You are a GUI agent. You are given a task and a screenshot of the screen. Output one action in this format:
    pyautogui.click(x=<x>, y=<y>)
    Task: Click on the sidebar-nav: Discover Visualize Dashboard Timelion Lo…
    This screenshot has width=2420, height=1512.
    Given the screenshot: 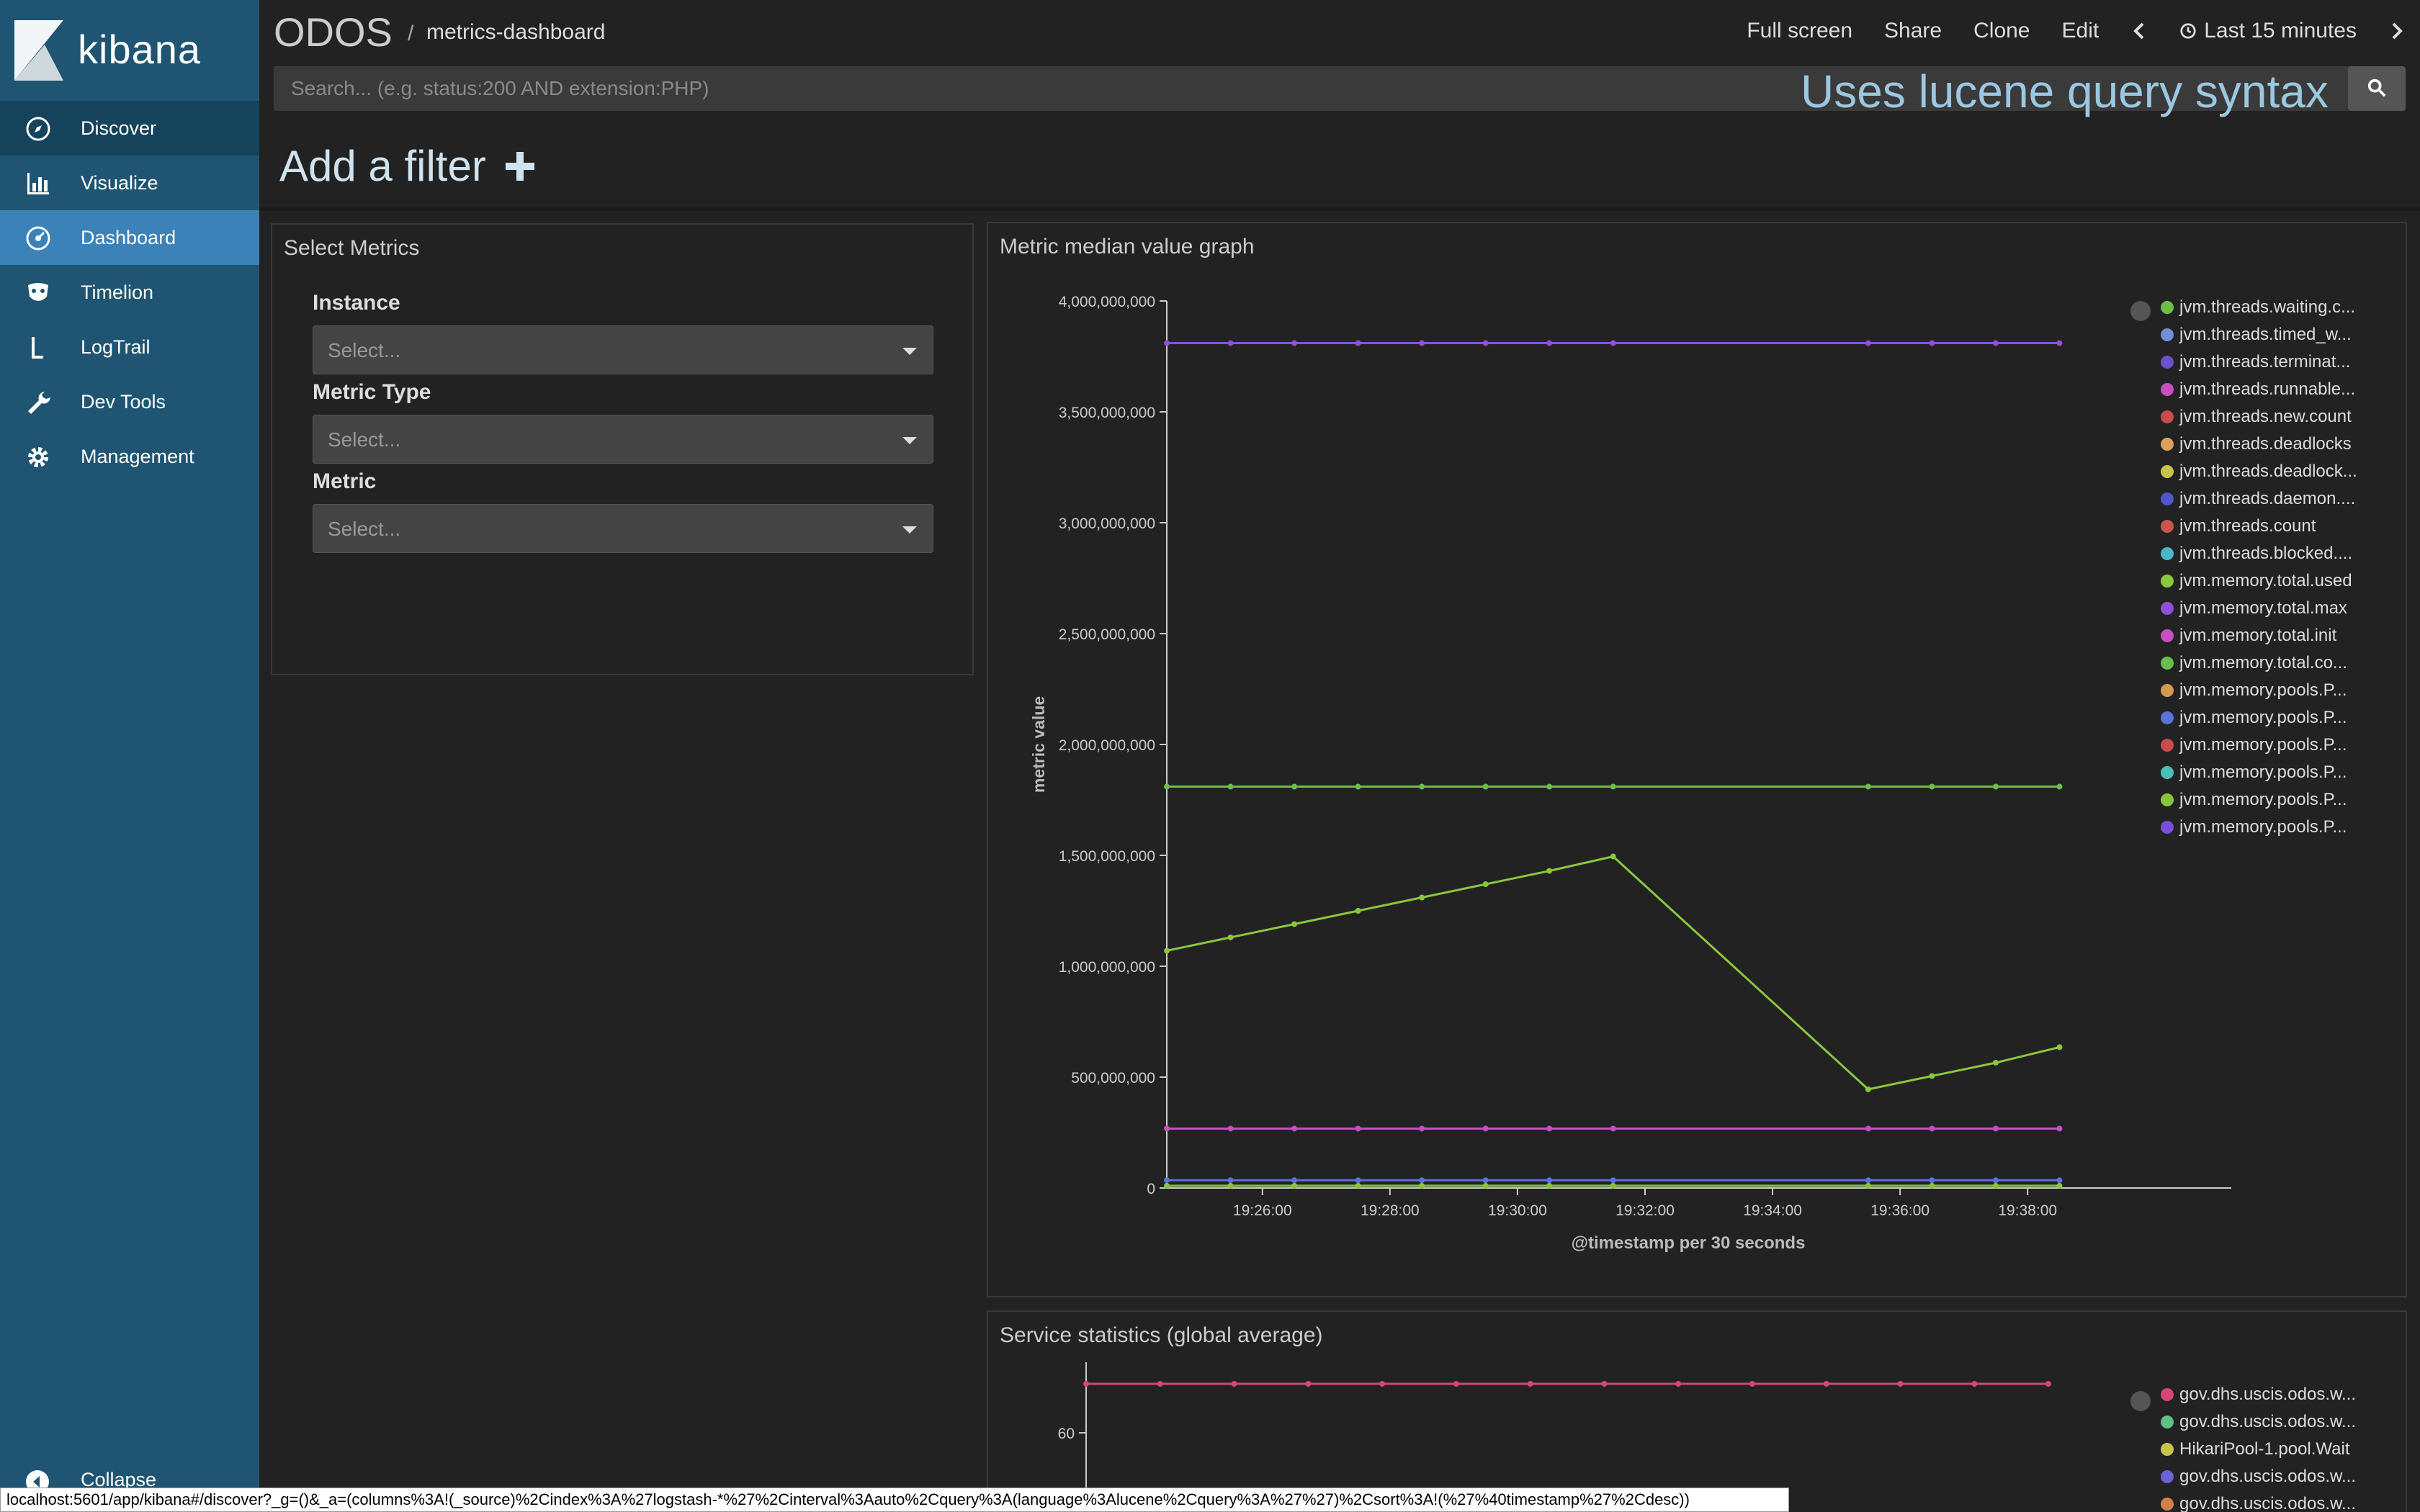 What is the action you would take?
    pyautogui.click(x=129, y=292)
    